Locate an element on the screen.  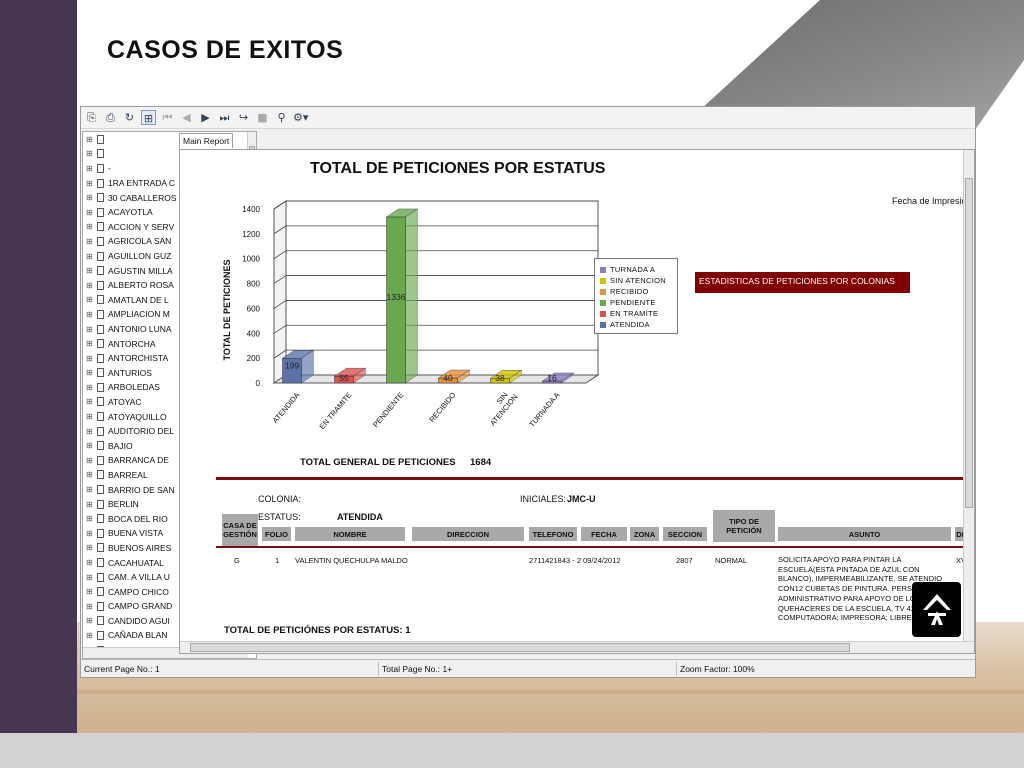
tree-node-label: CACAHUATAL is located at coordinates (136, 562).